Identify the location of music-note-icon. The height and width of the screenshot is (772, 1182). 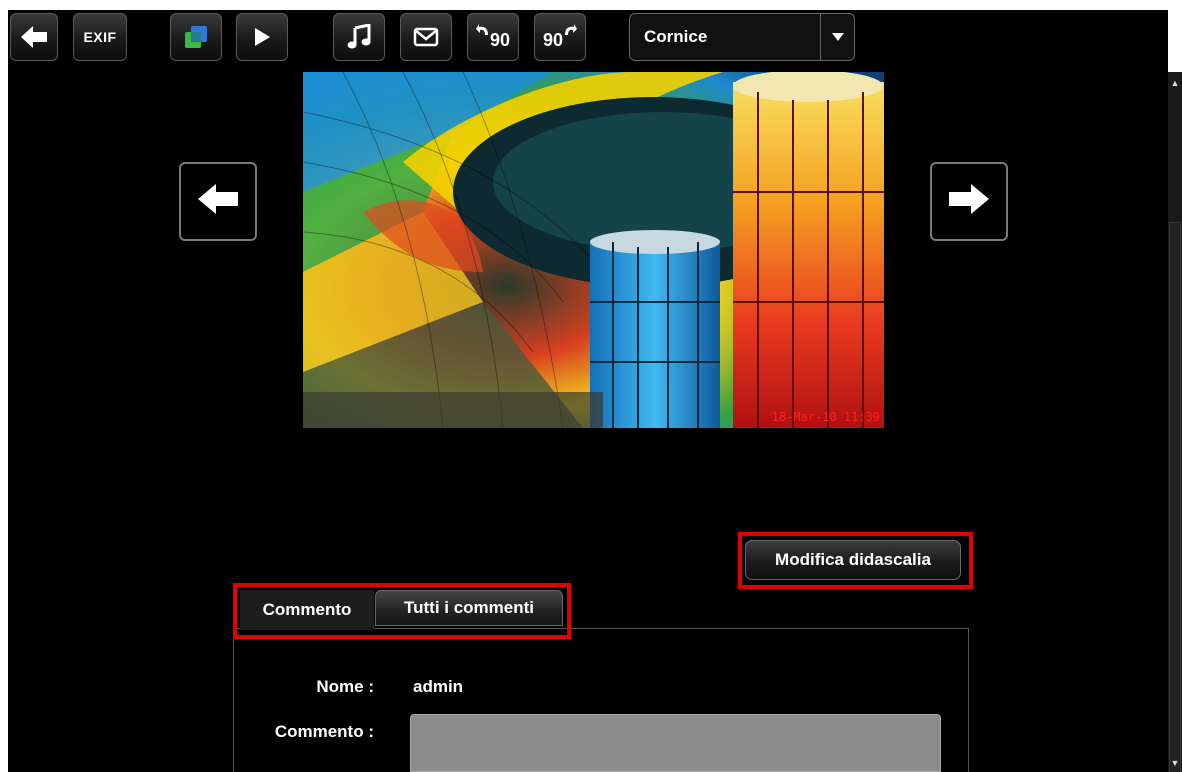
(359, 37).